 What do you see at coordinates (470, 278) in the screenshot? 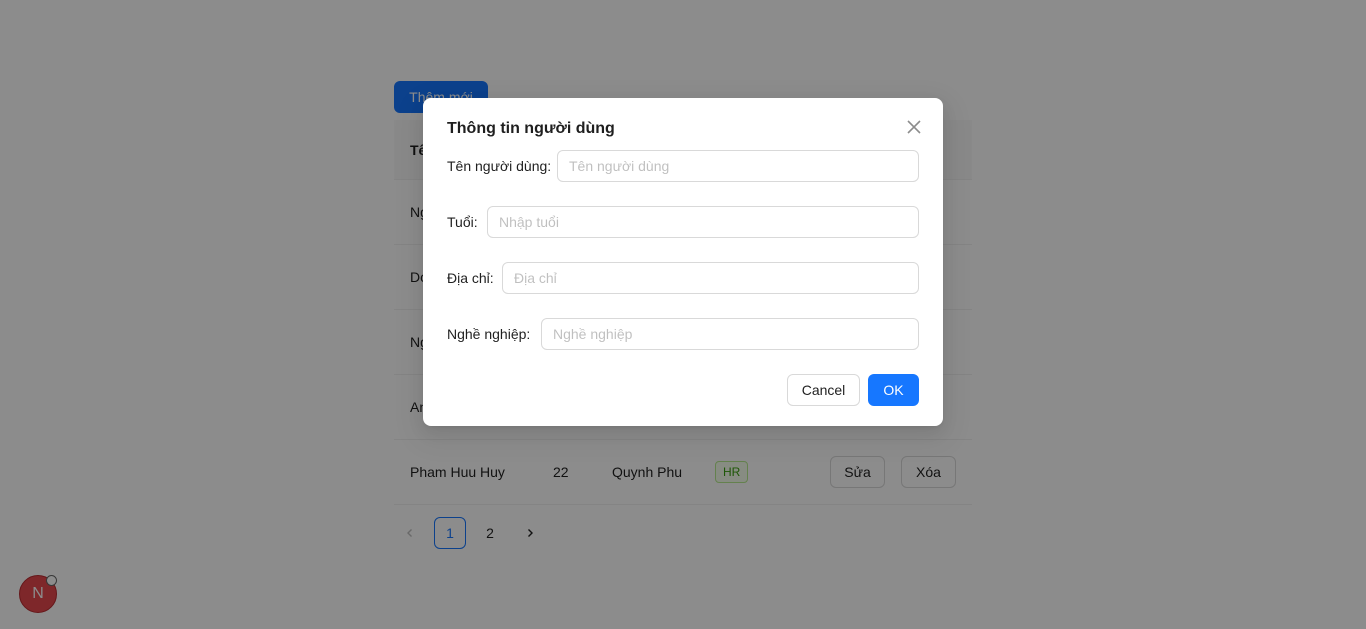
I see `address-label: Địa chỉ:` at bounding box center [470, 278].